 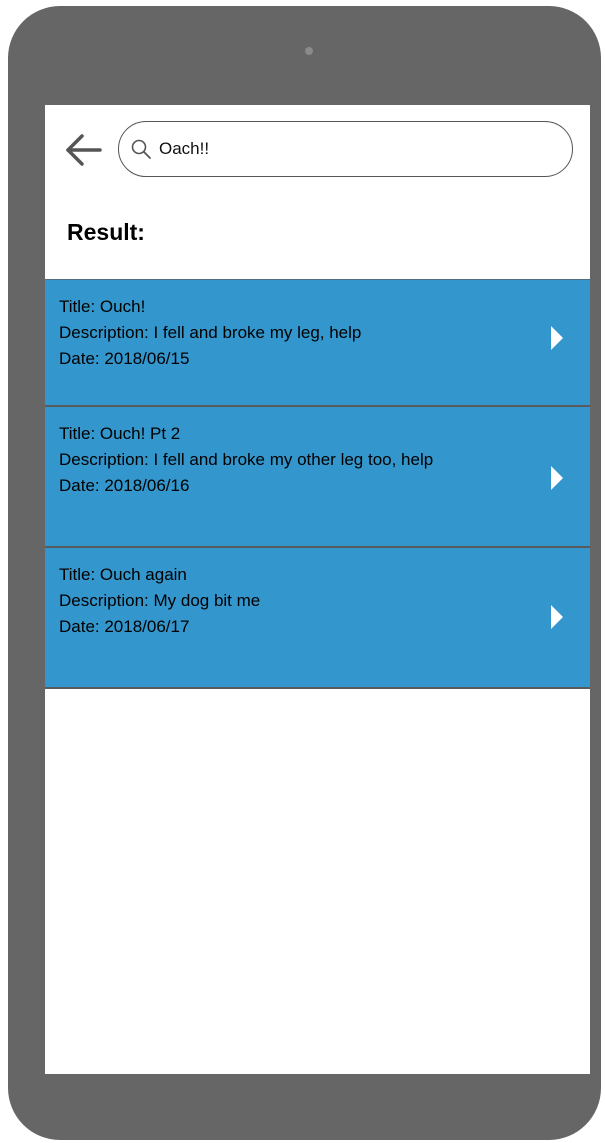 I want to click on search-input, so click(x=349, y=149).